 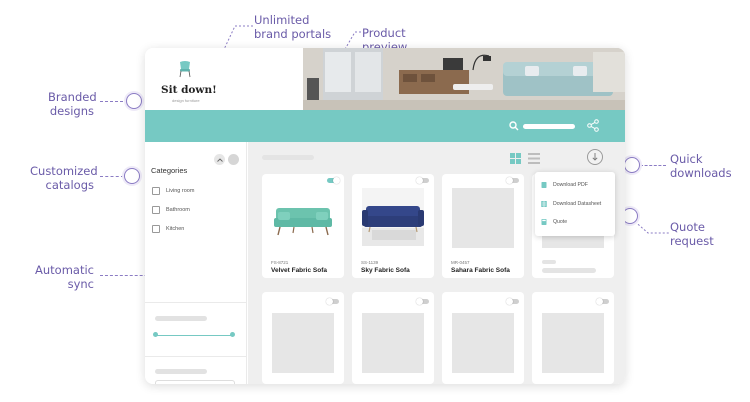 I want to click on category-label: Kitchen, so click(x=175, y=229).